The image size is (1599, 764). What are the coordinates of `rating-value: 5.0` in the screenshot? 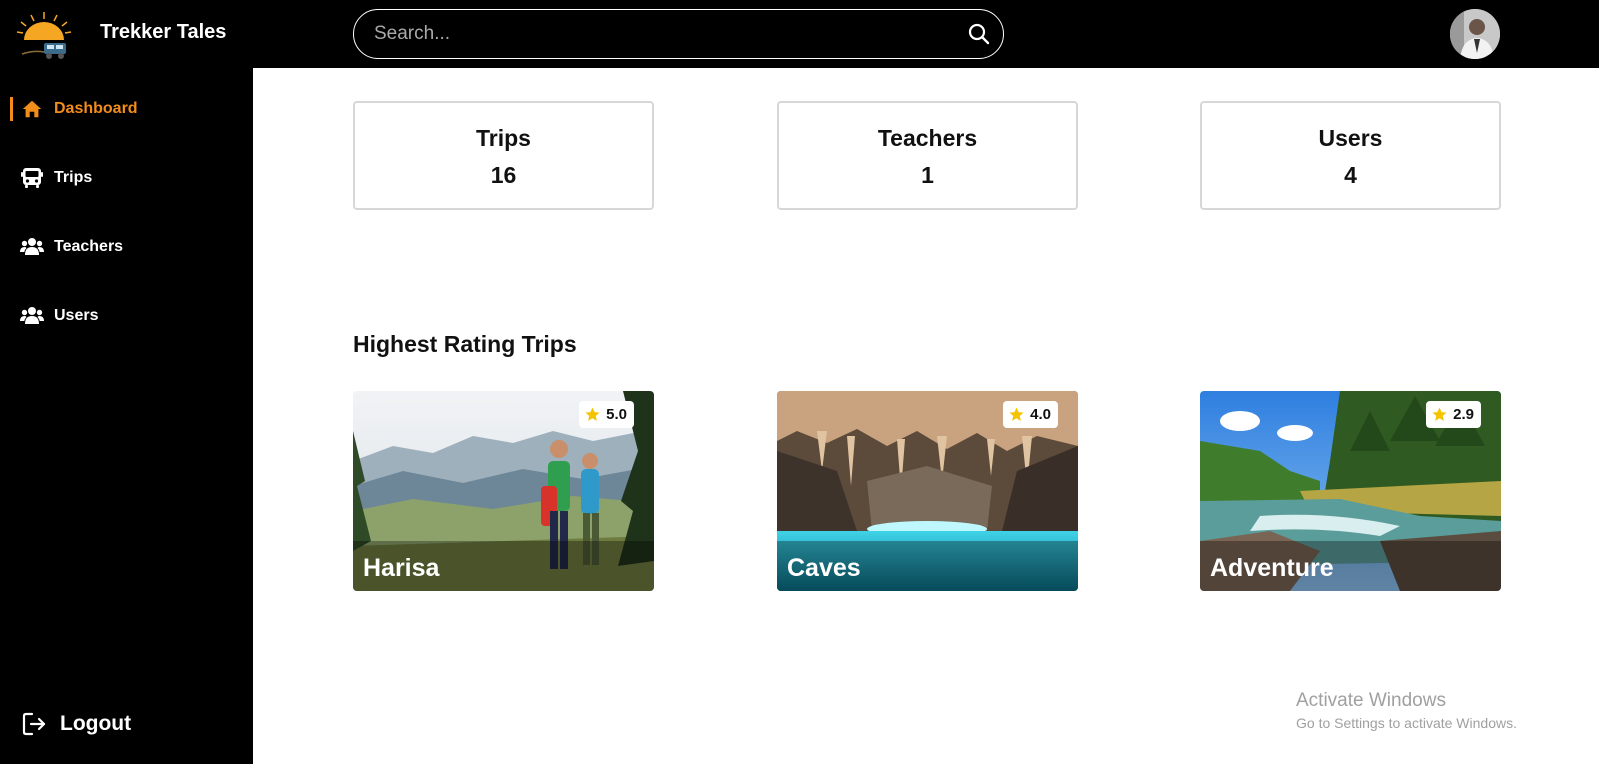 It's located at (616, 414).